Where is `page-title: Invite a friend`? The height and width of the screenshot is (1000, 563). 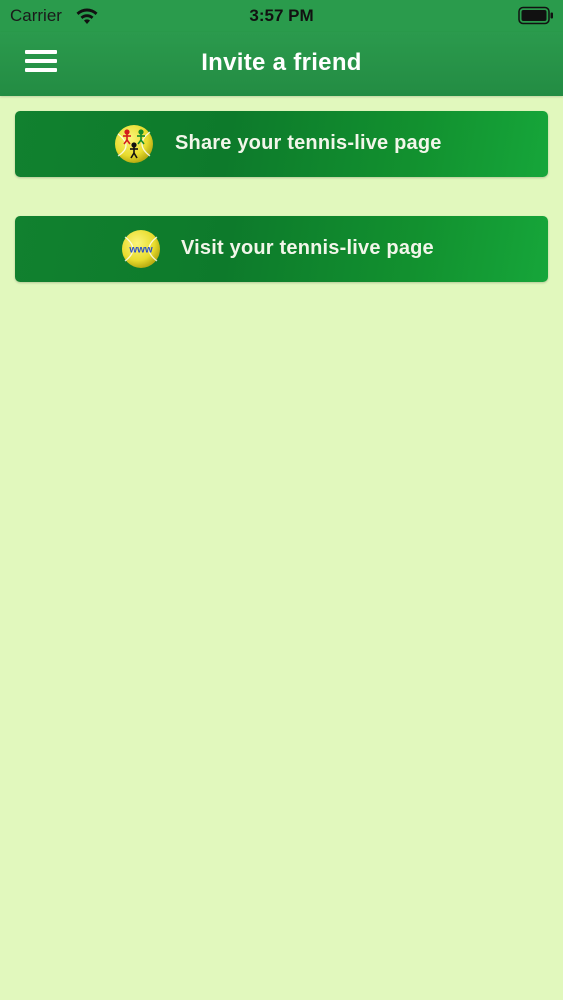
page-title: Invite a friend is located at coordinates (281, 62).